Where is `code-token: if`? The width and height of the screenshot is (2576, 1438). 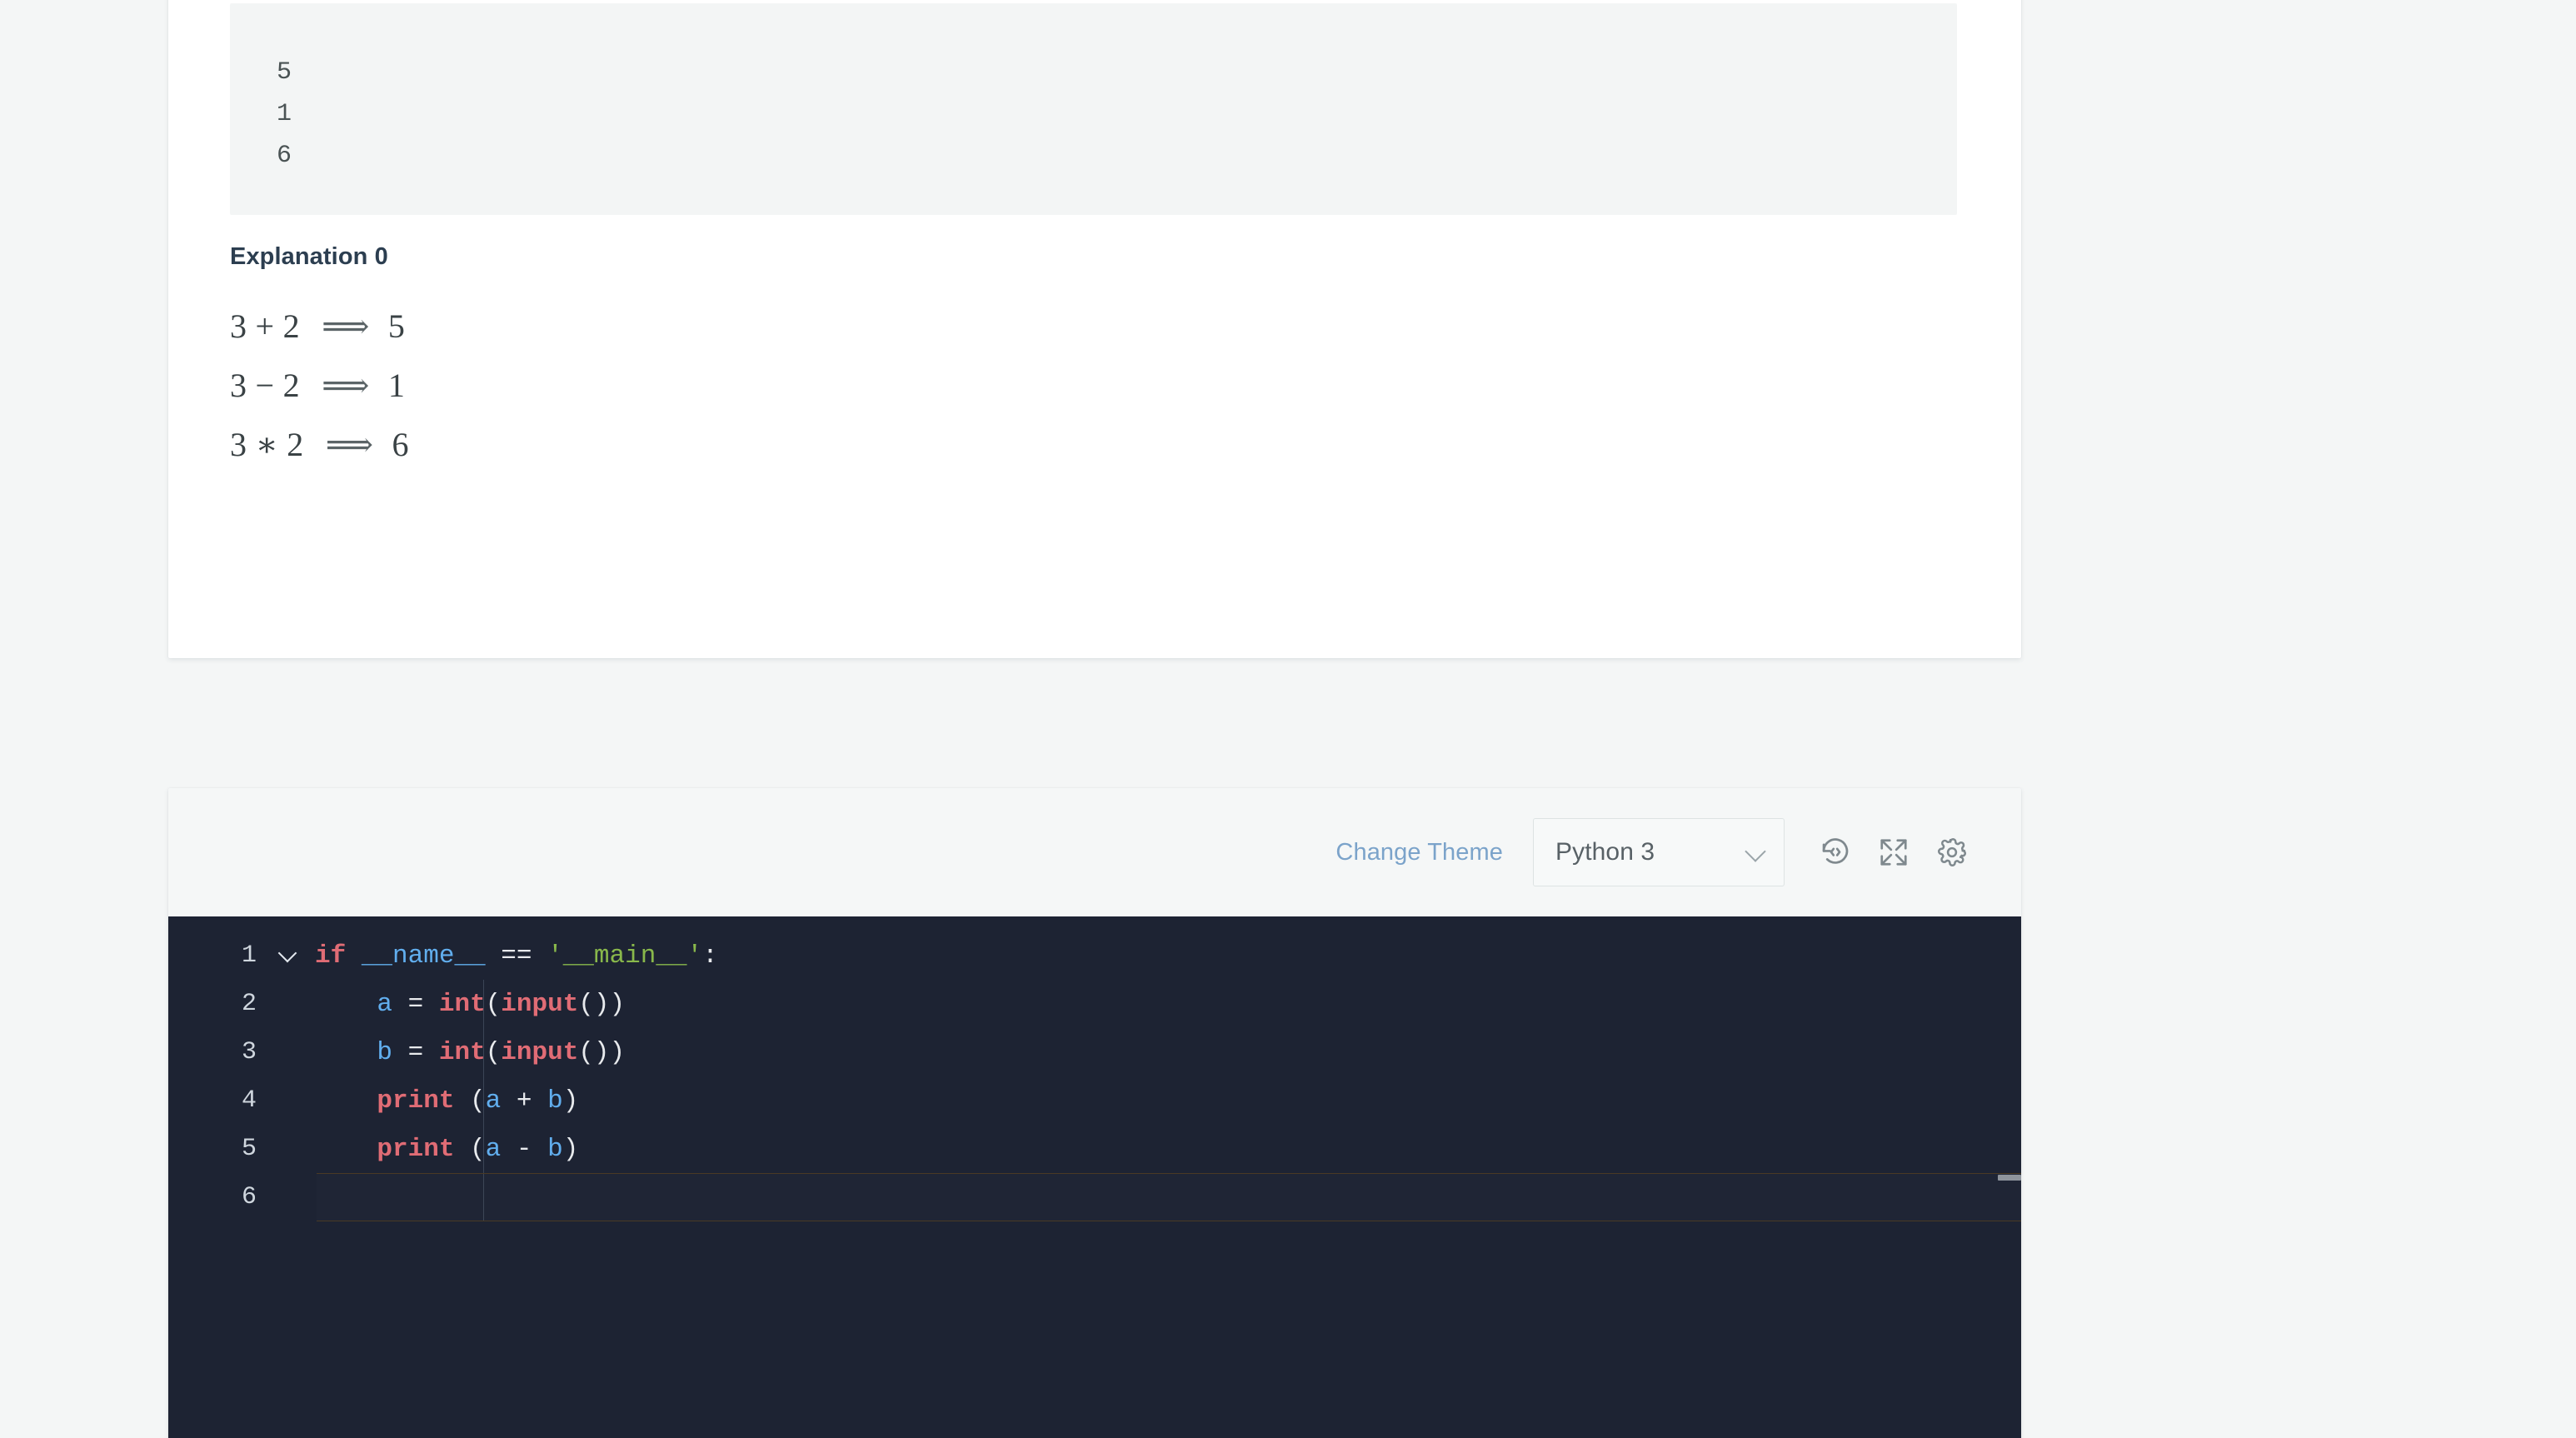
code-token: if is located at coordinates (331, 956).